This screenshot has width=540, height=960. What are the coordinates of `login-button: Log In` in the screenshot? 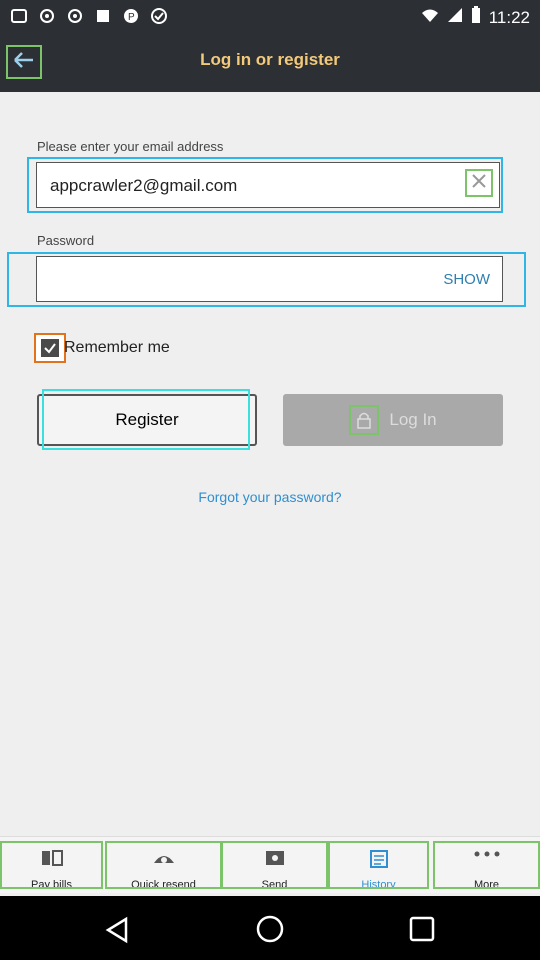 It's located at (393, 420).